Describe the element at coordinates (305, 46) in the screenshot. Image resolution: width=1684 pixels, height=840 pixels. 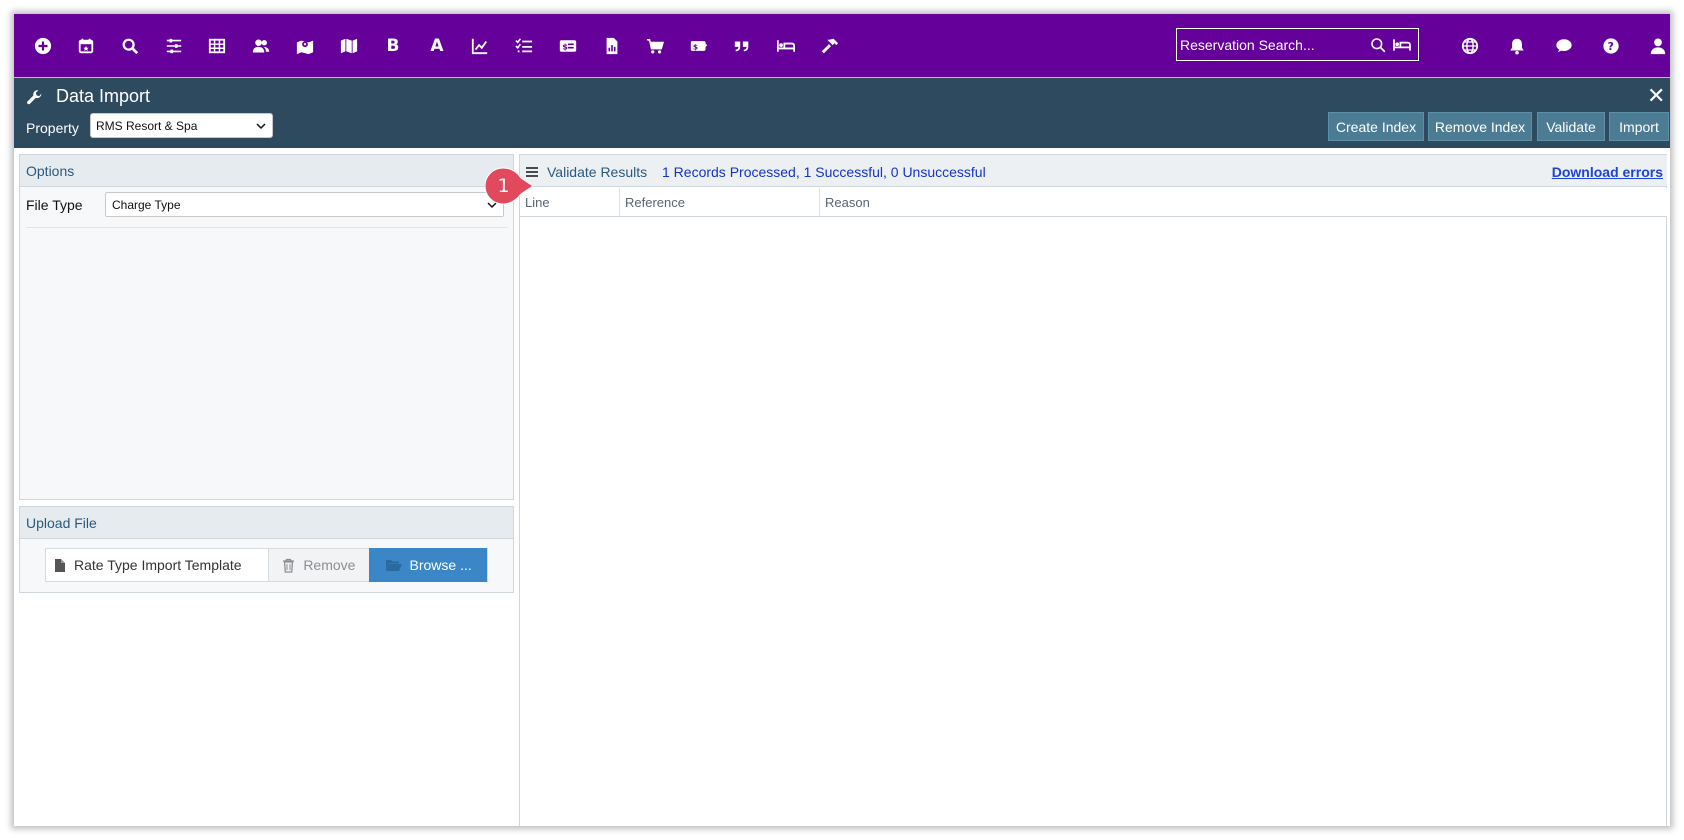
I see `map-pin-icon` at that location.